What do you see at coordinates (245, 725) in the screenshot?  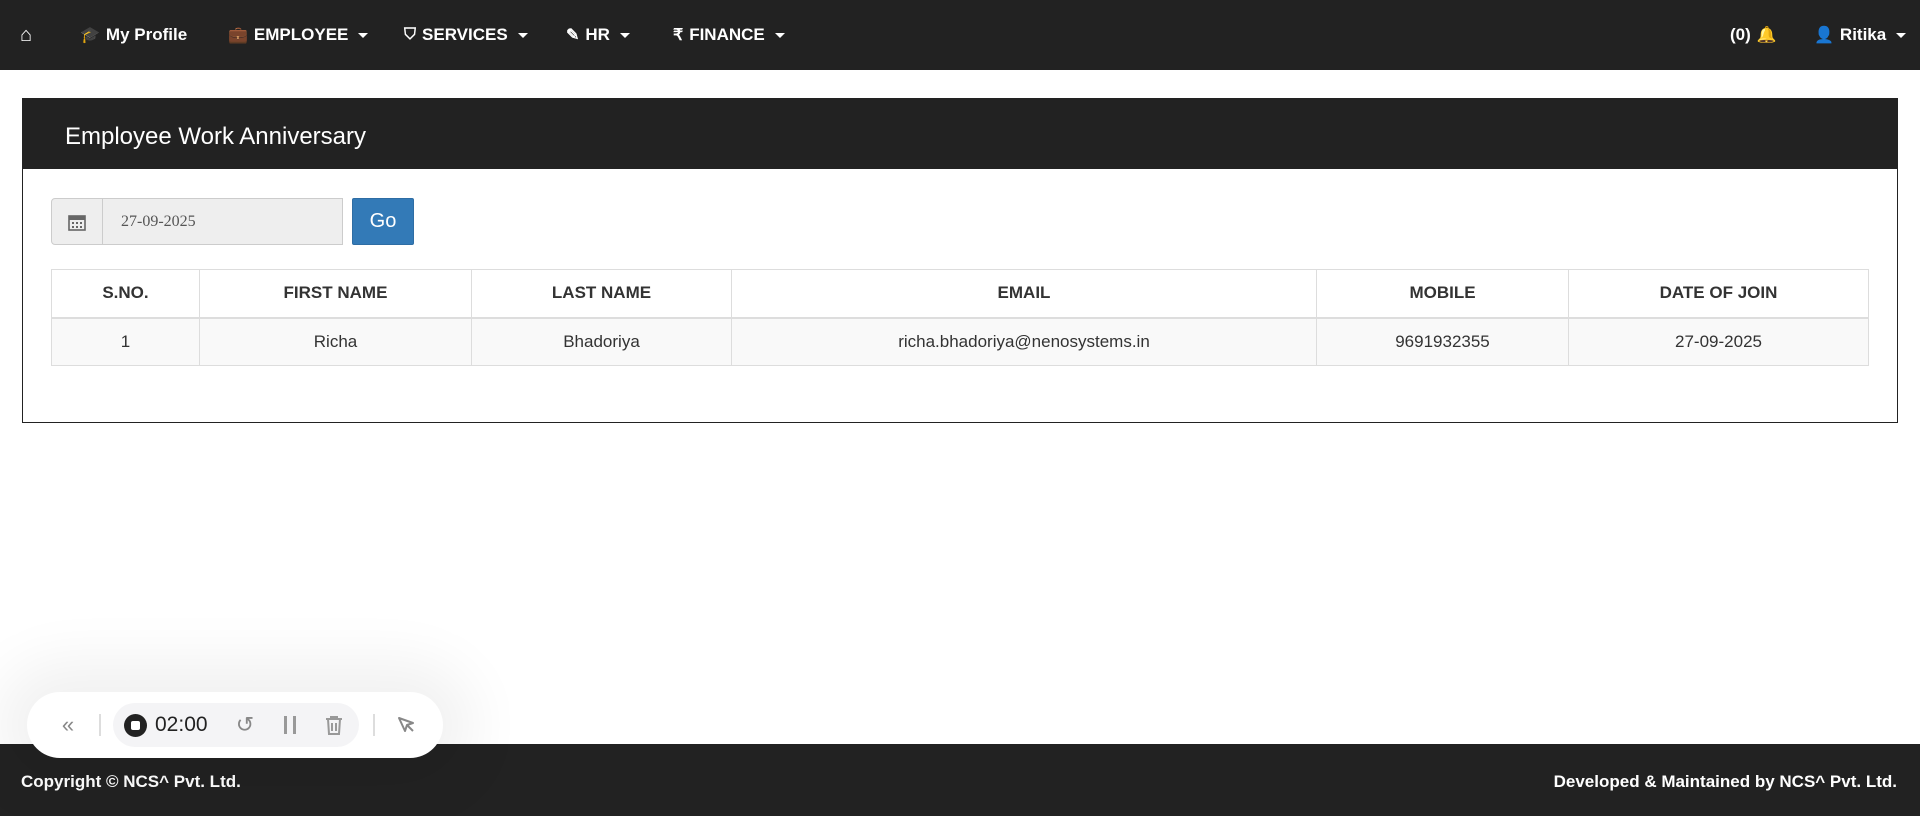 I see `restart-icon: ↺` at bounding box center [245, 725].